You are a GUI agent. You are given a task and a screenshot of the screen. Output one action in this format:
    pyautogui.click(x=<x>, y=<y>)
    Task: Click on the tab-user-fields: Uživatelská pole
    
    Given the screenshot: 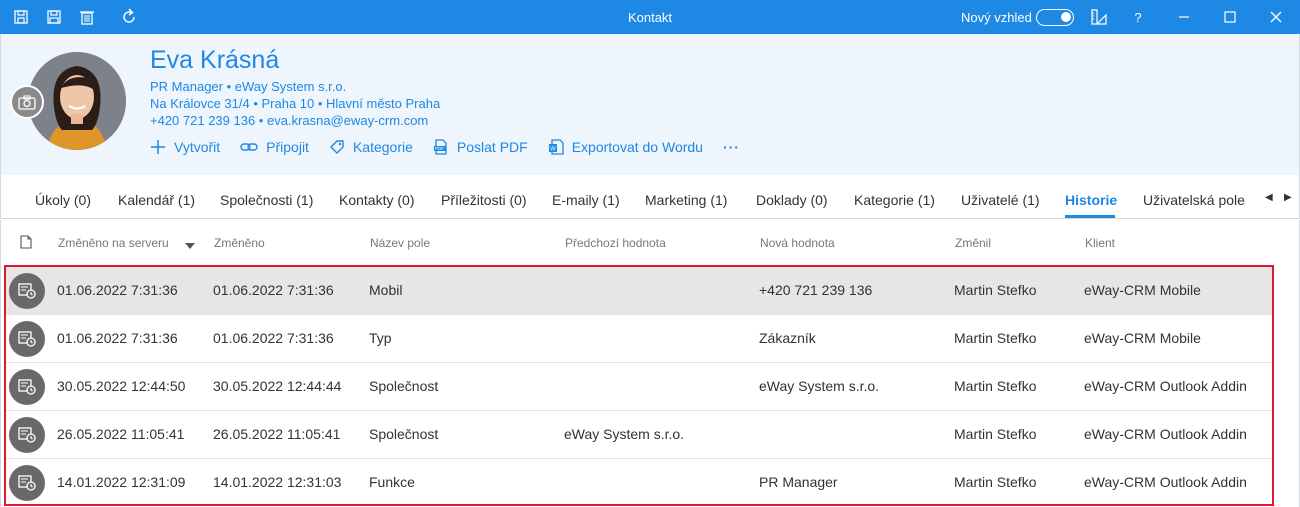 What is the action you would take?
    pyautogui.click(x=1194, y=200)
    